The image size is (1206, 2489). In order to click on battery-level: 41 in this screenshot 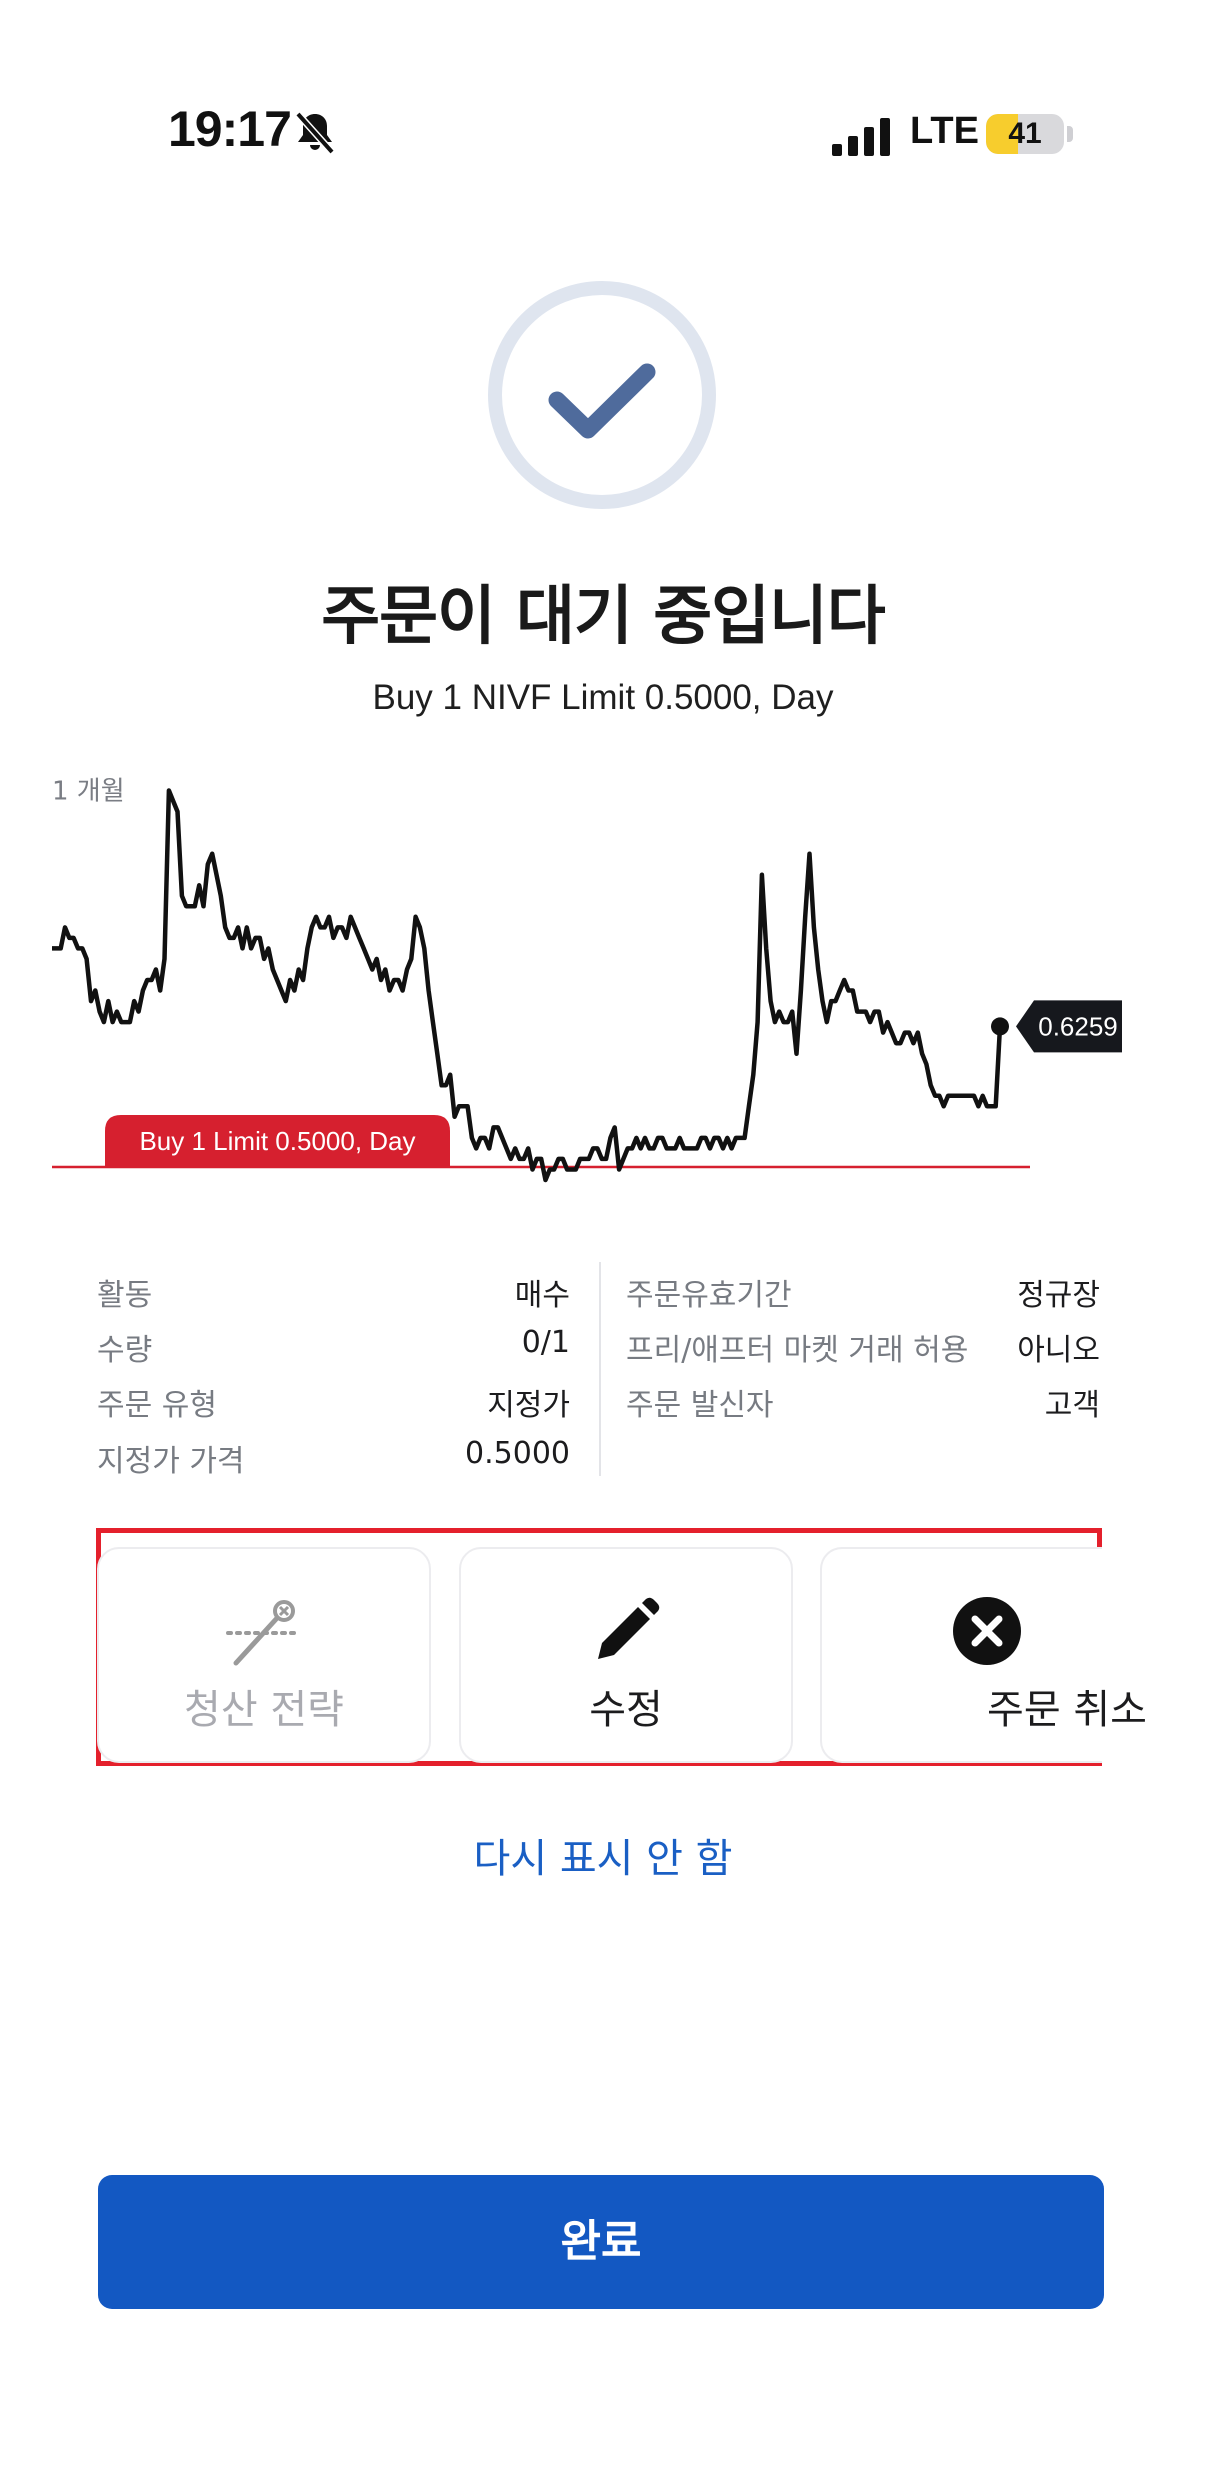, I will do `click(1025, 133)`.